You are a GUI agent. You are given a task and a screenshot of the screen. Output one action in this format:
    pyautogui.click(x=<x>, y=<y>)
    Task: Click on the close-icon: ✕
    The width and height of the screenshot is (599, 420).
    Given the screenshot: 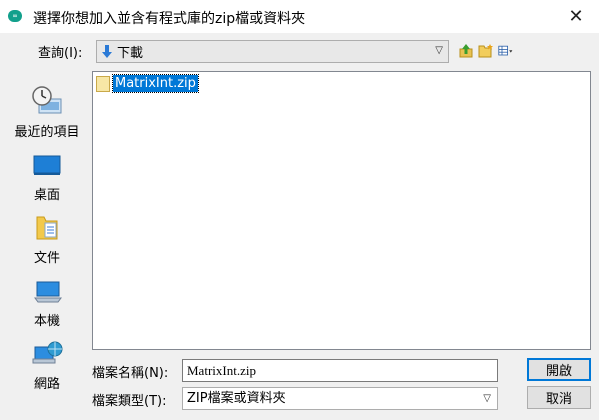 What is the action you would take?
    pyautogui.click(x=576, y=16)
    